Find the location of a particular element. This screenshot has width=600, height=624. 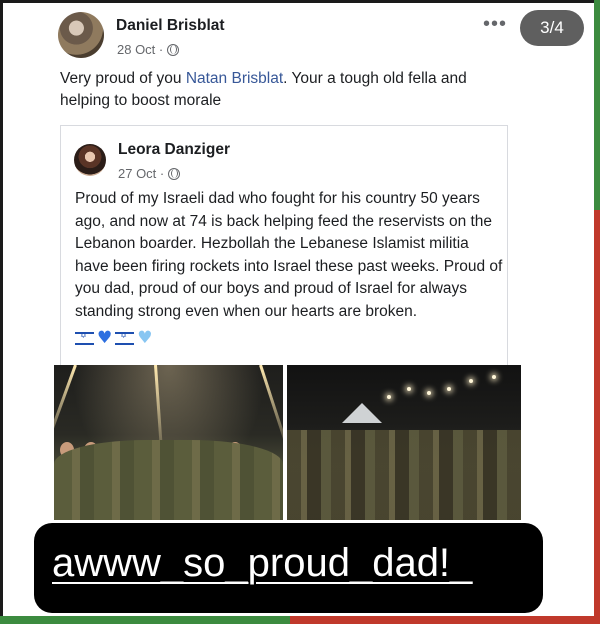

story-counter-badge: 3/4 is located at coordinates (552, 28).